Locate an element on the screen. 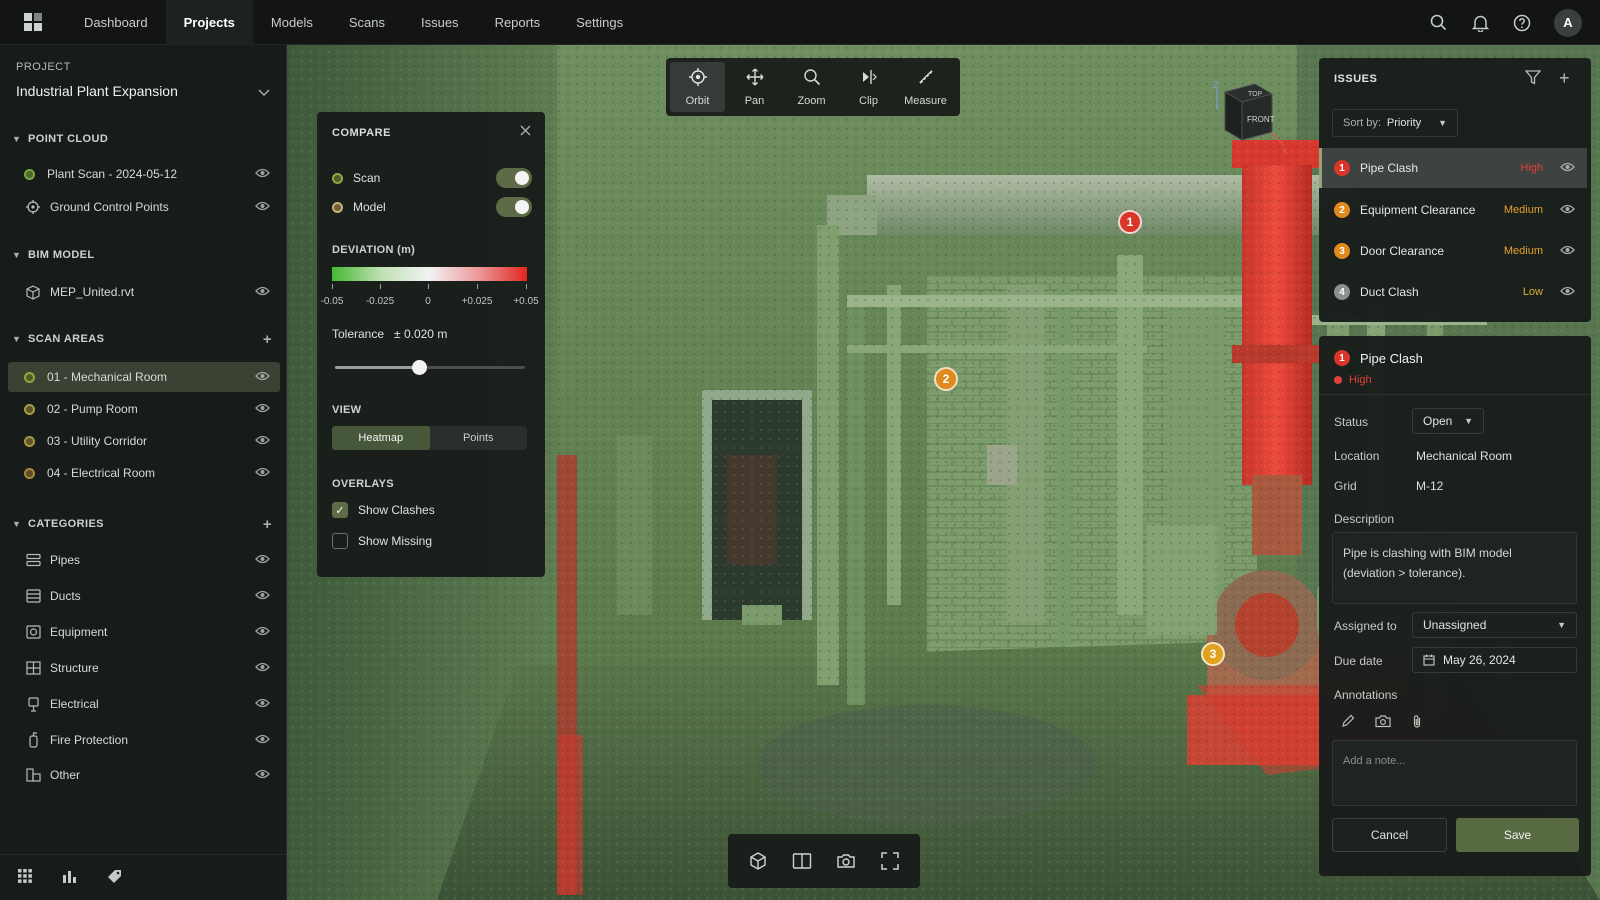 The width and height of the screenshot is (1600, 900). view-cube: TOP FRONT Z X is located at coordinates (1244, 118).